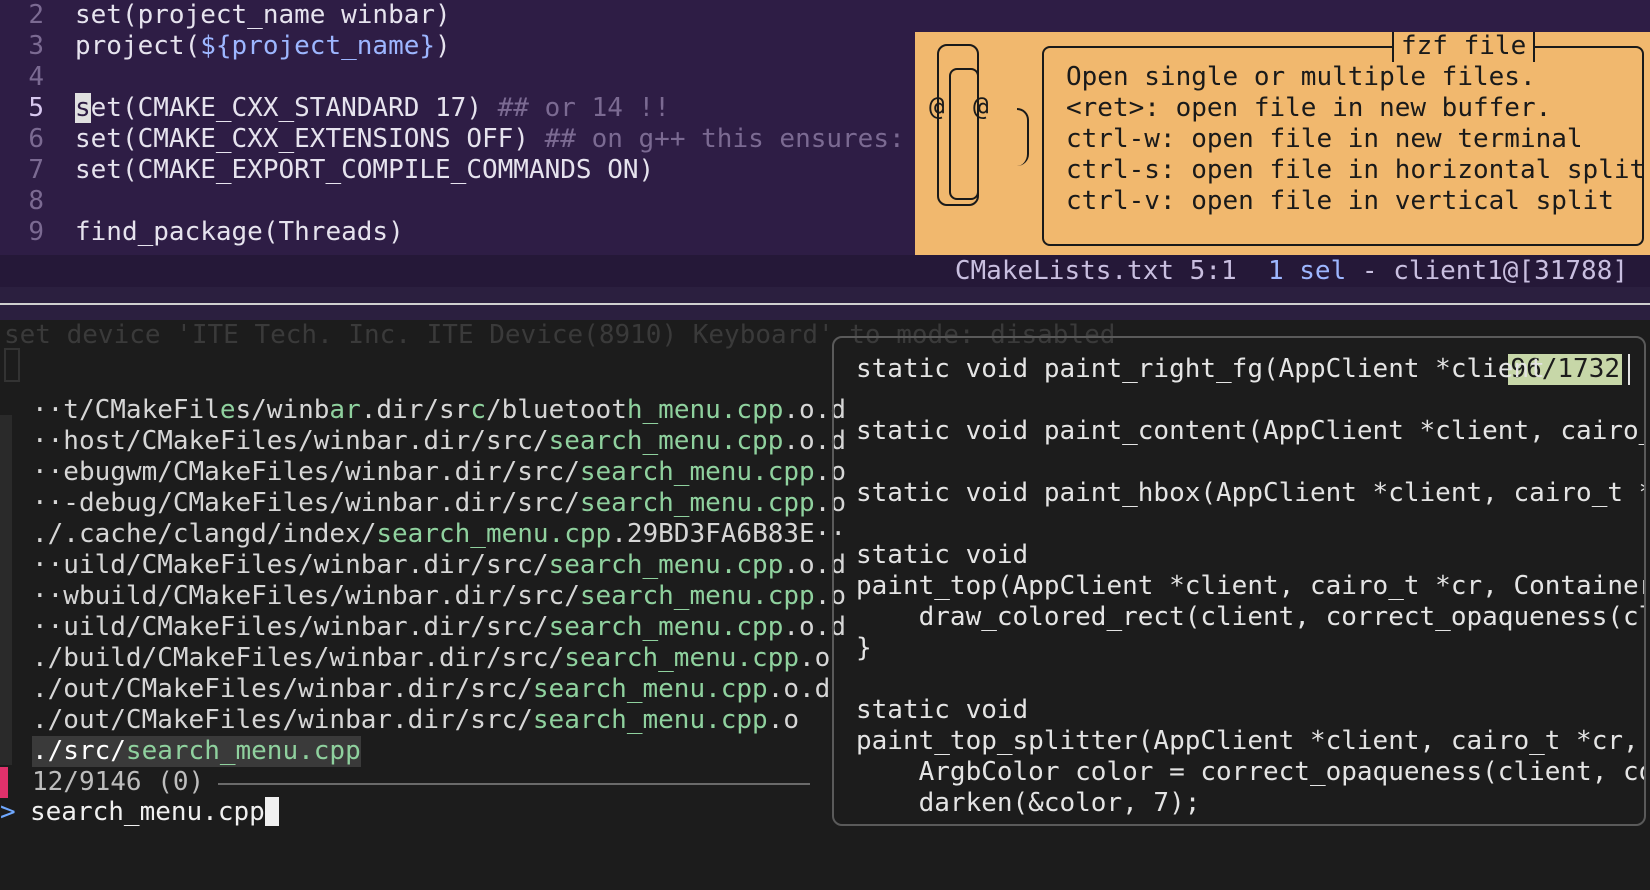 Image resolution: width=1650 pixels, height=890 pixels. What do you see at coordinates (799, 689) in the screenshot?
I see `result-suffix: .o.d` at bounding box center [799, 689].